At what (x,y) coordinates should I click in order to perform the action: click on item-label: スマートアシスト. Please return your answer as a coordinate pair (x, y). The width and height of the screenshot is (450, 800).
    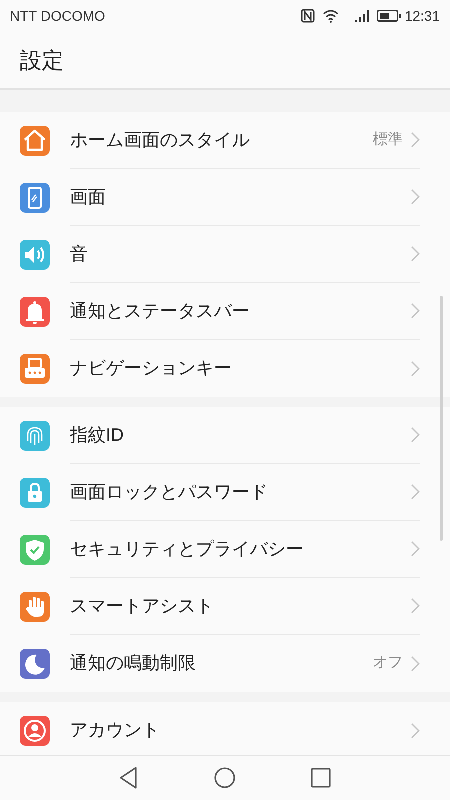
    Looking at the image, I should click on (142, 606).